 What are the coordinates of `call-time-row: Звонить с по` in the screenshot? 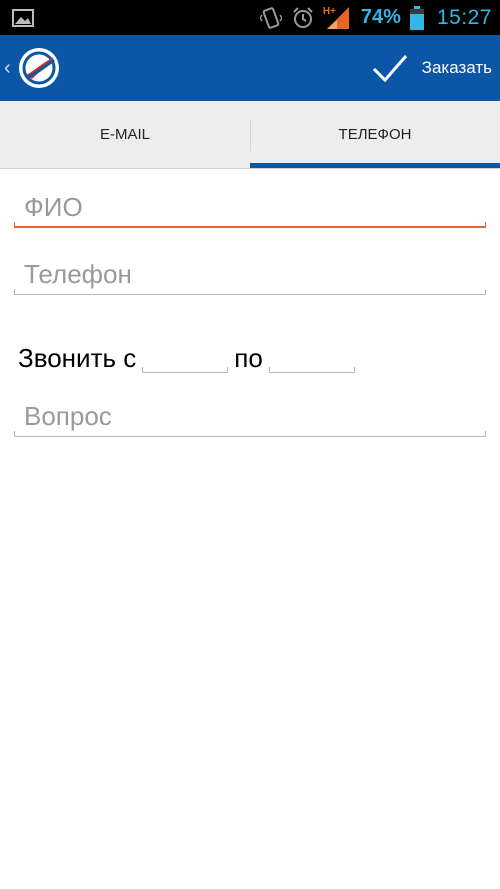 It's located at (189, 353).